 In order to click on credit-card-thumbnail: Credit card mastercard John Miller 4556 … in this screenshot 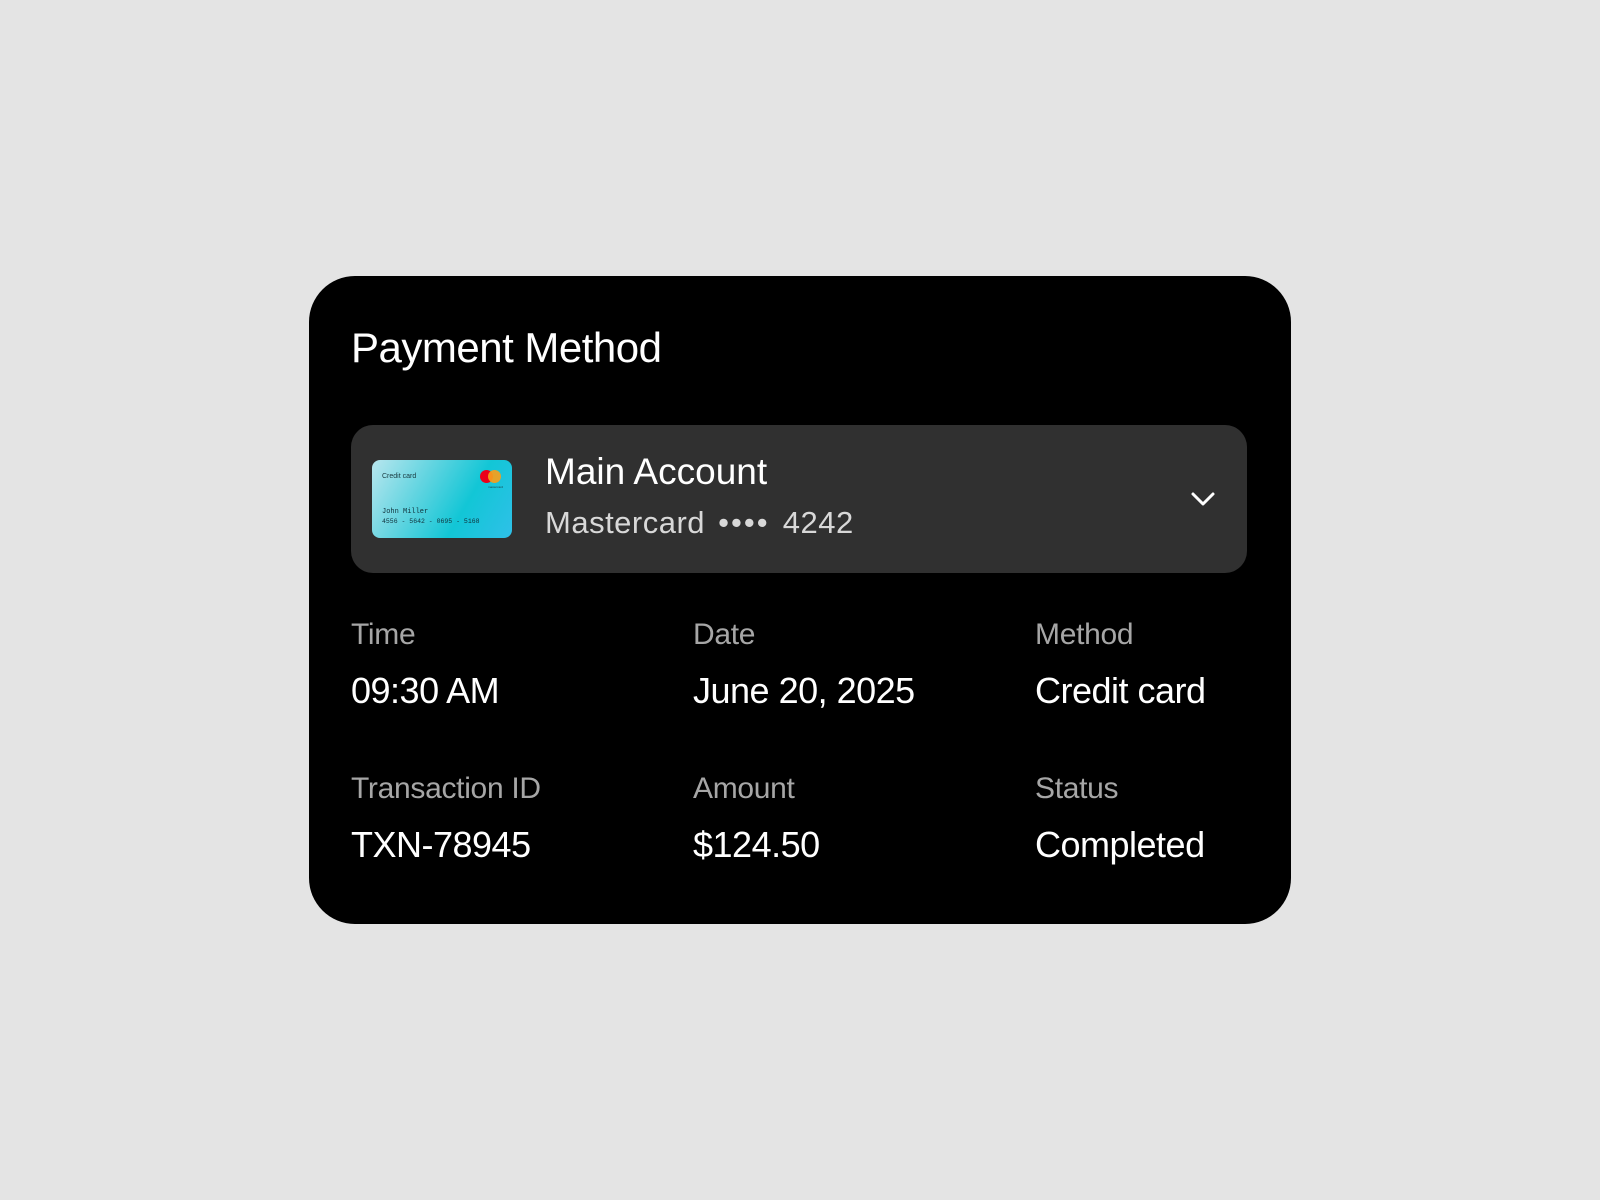, I will do `click(442, 499)`.